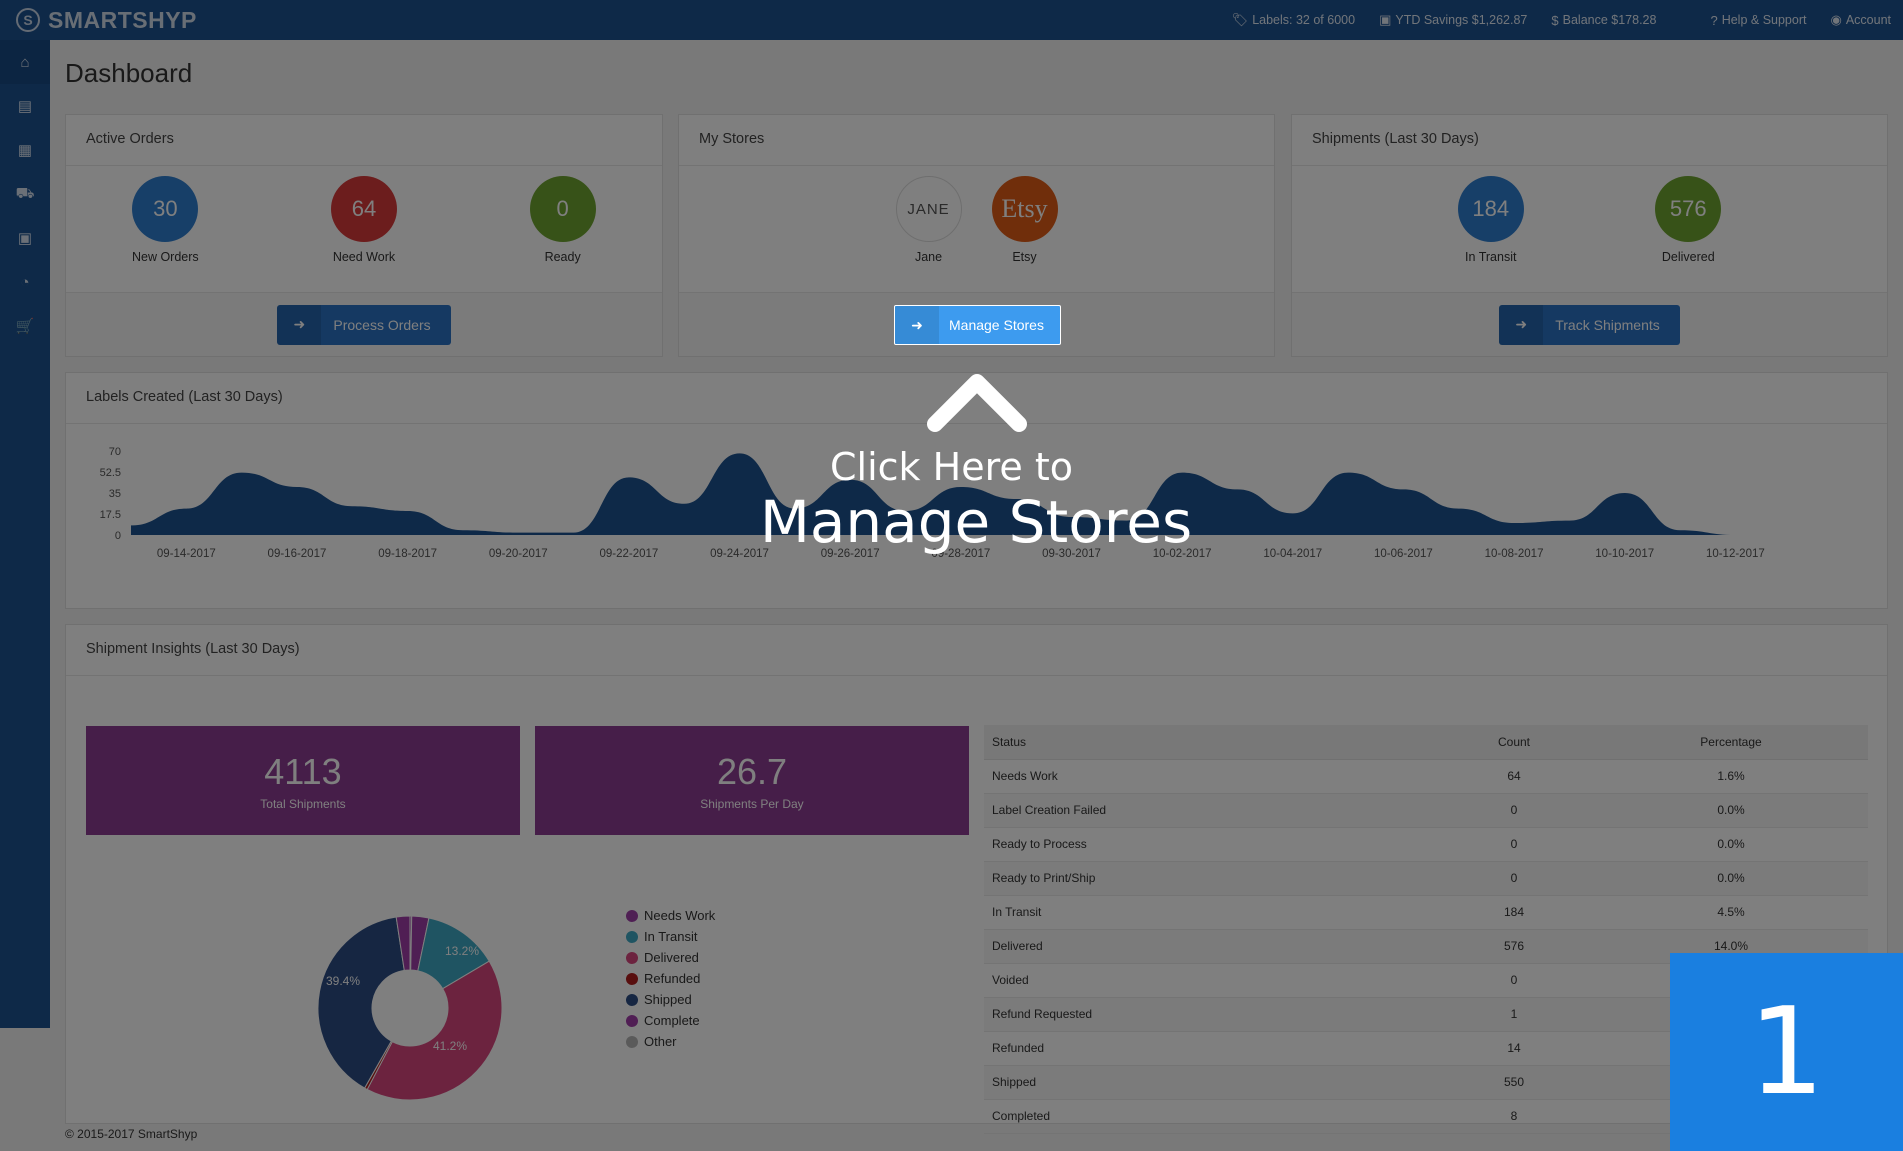 Image resolution: width=1903 pixels, height=1151 pixels. I want to click on chevron-up-icon, so click(977, 403).